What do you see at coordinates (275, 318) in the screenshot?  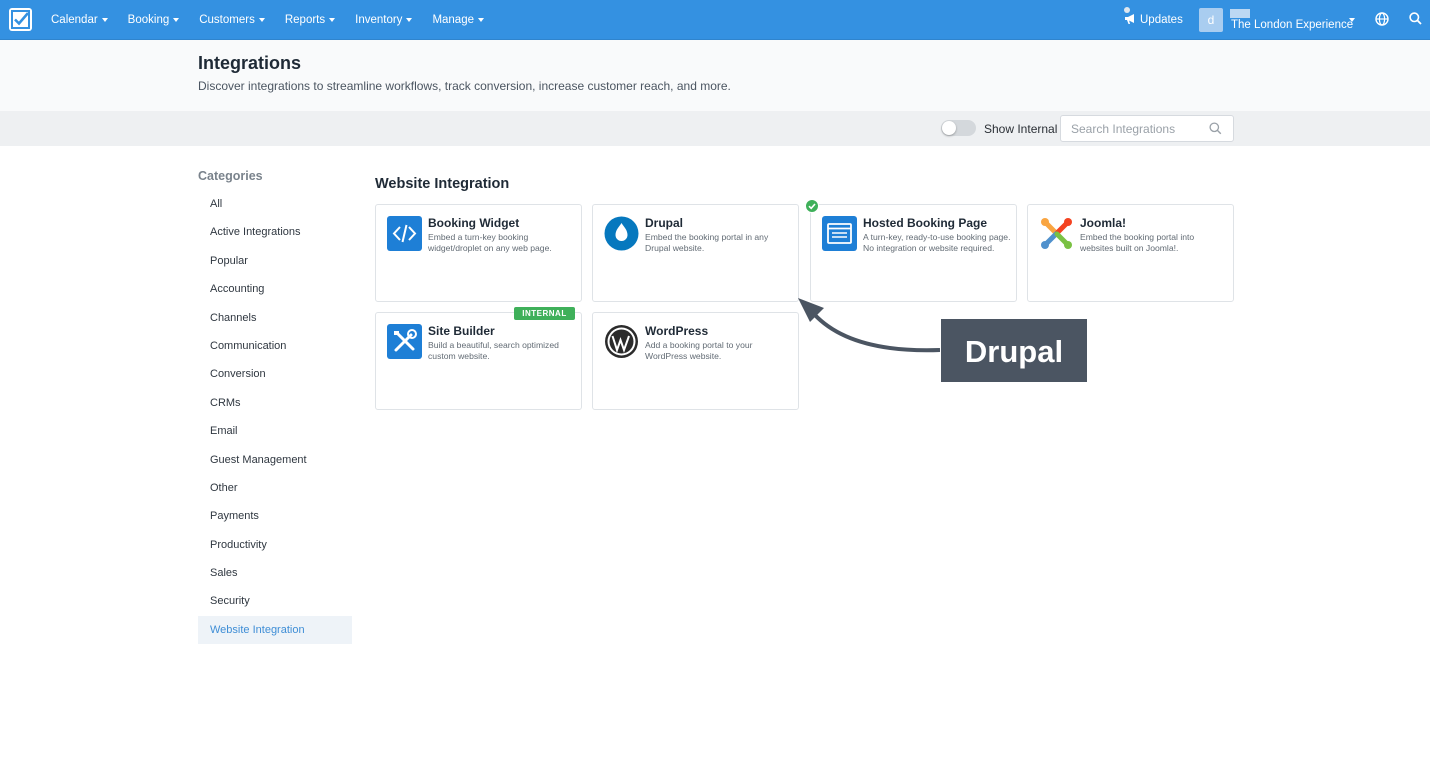 I see `category-item-channels: Channels` at bounding box center [275, 318].